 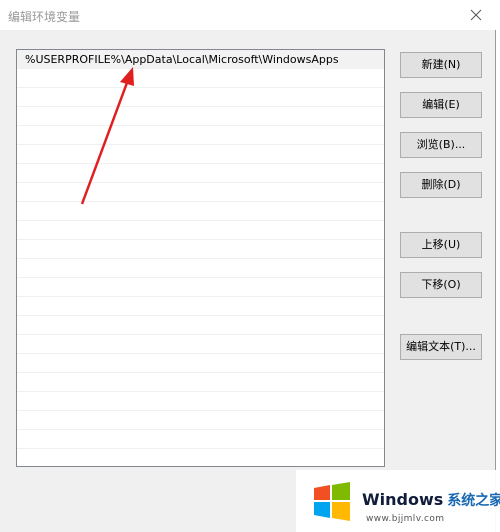 I want to click on watermark-url: www.bjjmlv.com, so click(x=405, y=519).